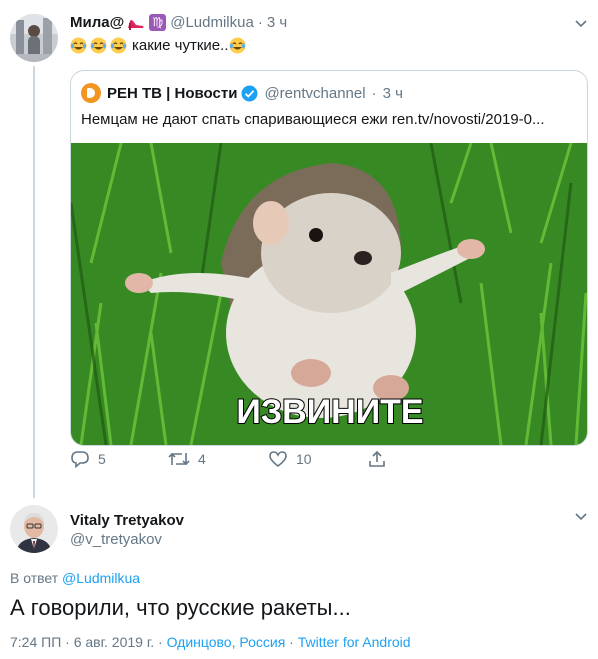  I want to click on verified-badge-icon, so click(249, 93).